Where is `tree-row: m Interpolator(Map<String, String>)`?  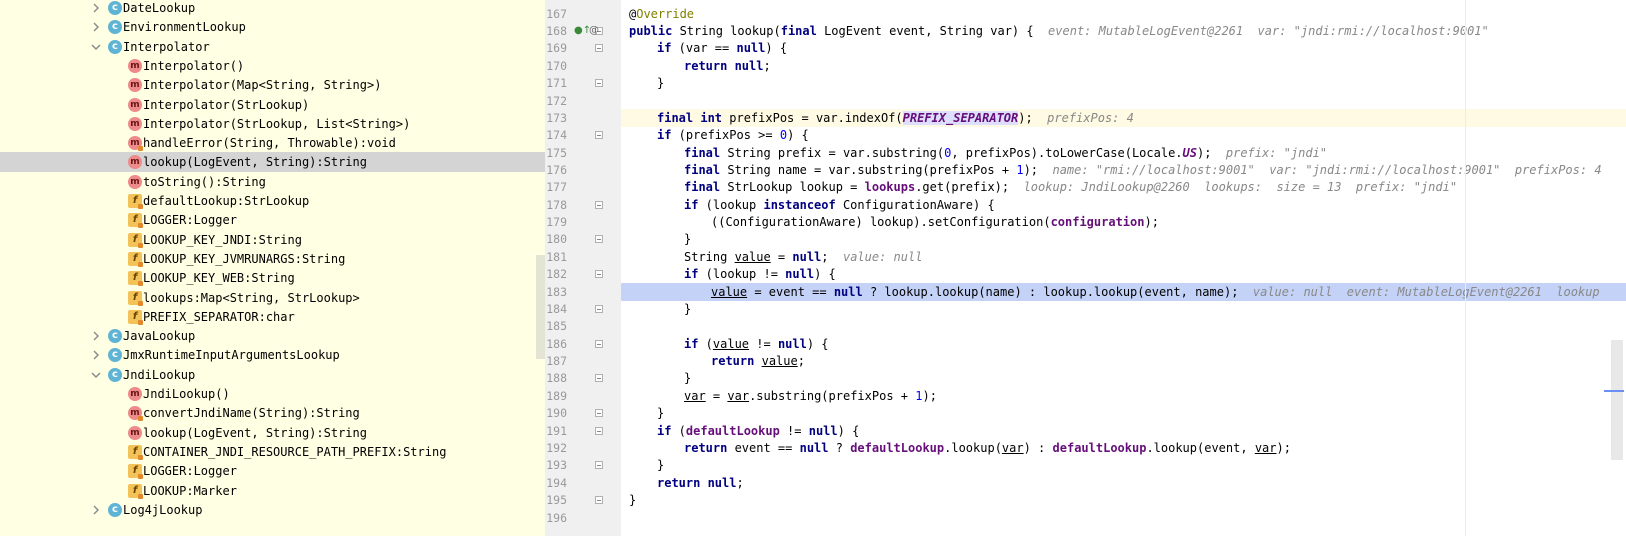
tree-row: m Interpolator(Map<String, String>) is located at coordinates (272, 85).